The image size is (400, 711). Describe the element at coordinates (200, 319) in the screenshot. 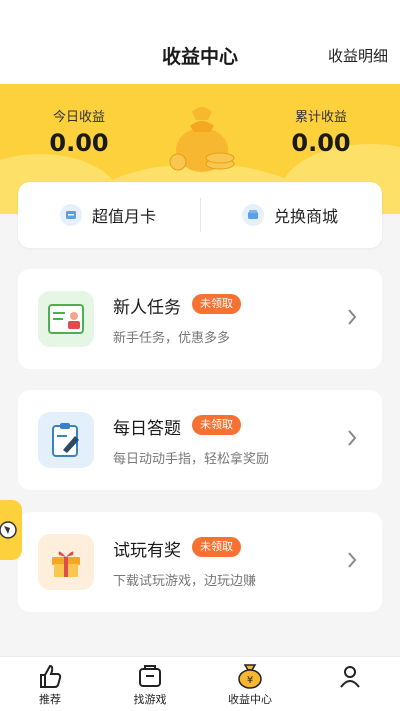

I see `task-card-newbie: 新人任务 未领取 新手任务，优惠多多` at that location.